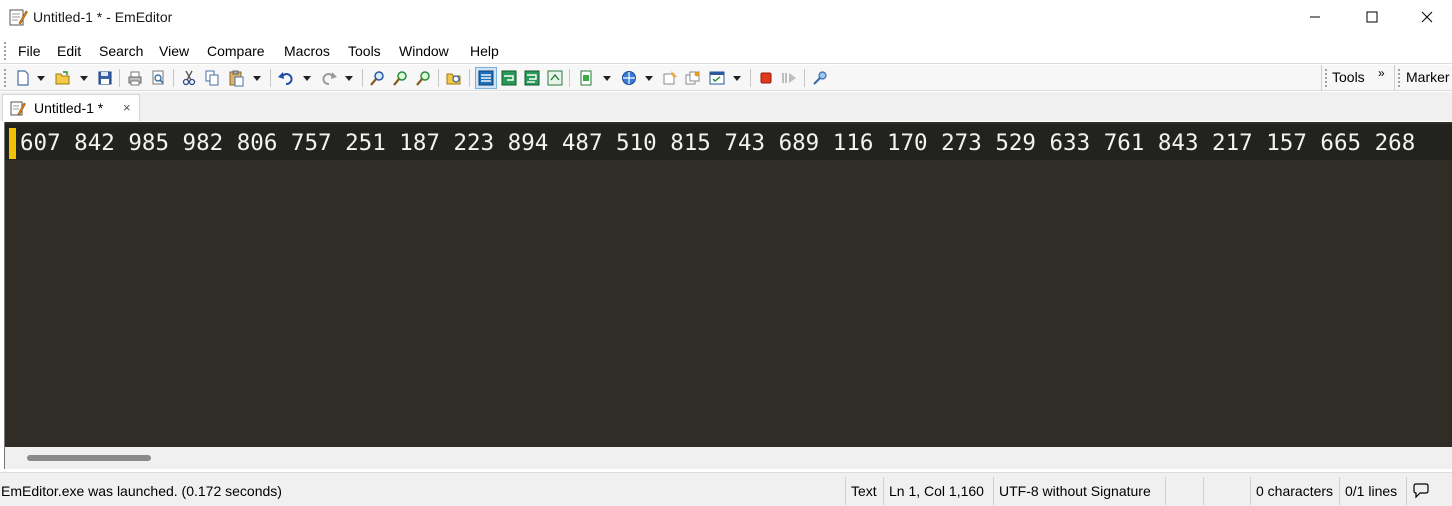  Describe the element at coordinates (1400, 78) in the screenshot. I see `marker-toolbar-grip` at that location.